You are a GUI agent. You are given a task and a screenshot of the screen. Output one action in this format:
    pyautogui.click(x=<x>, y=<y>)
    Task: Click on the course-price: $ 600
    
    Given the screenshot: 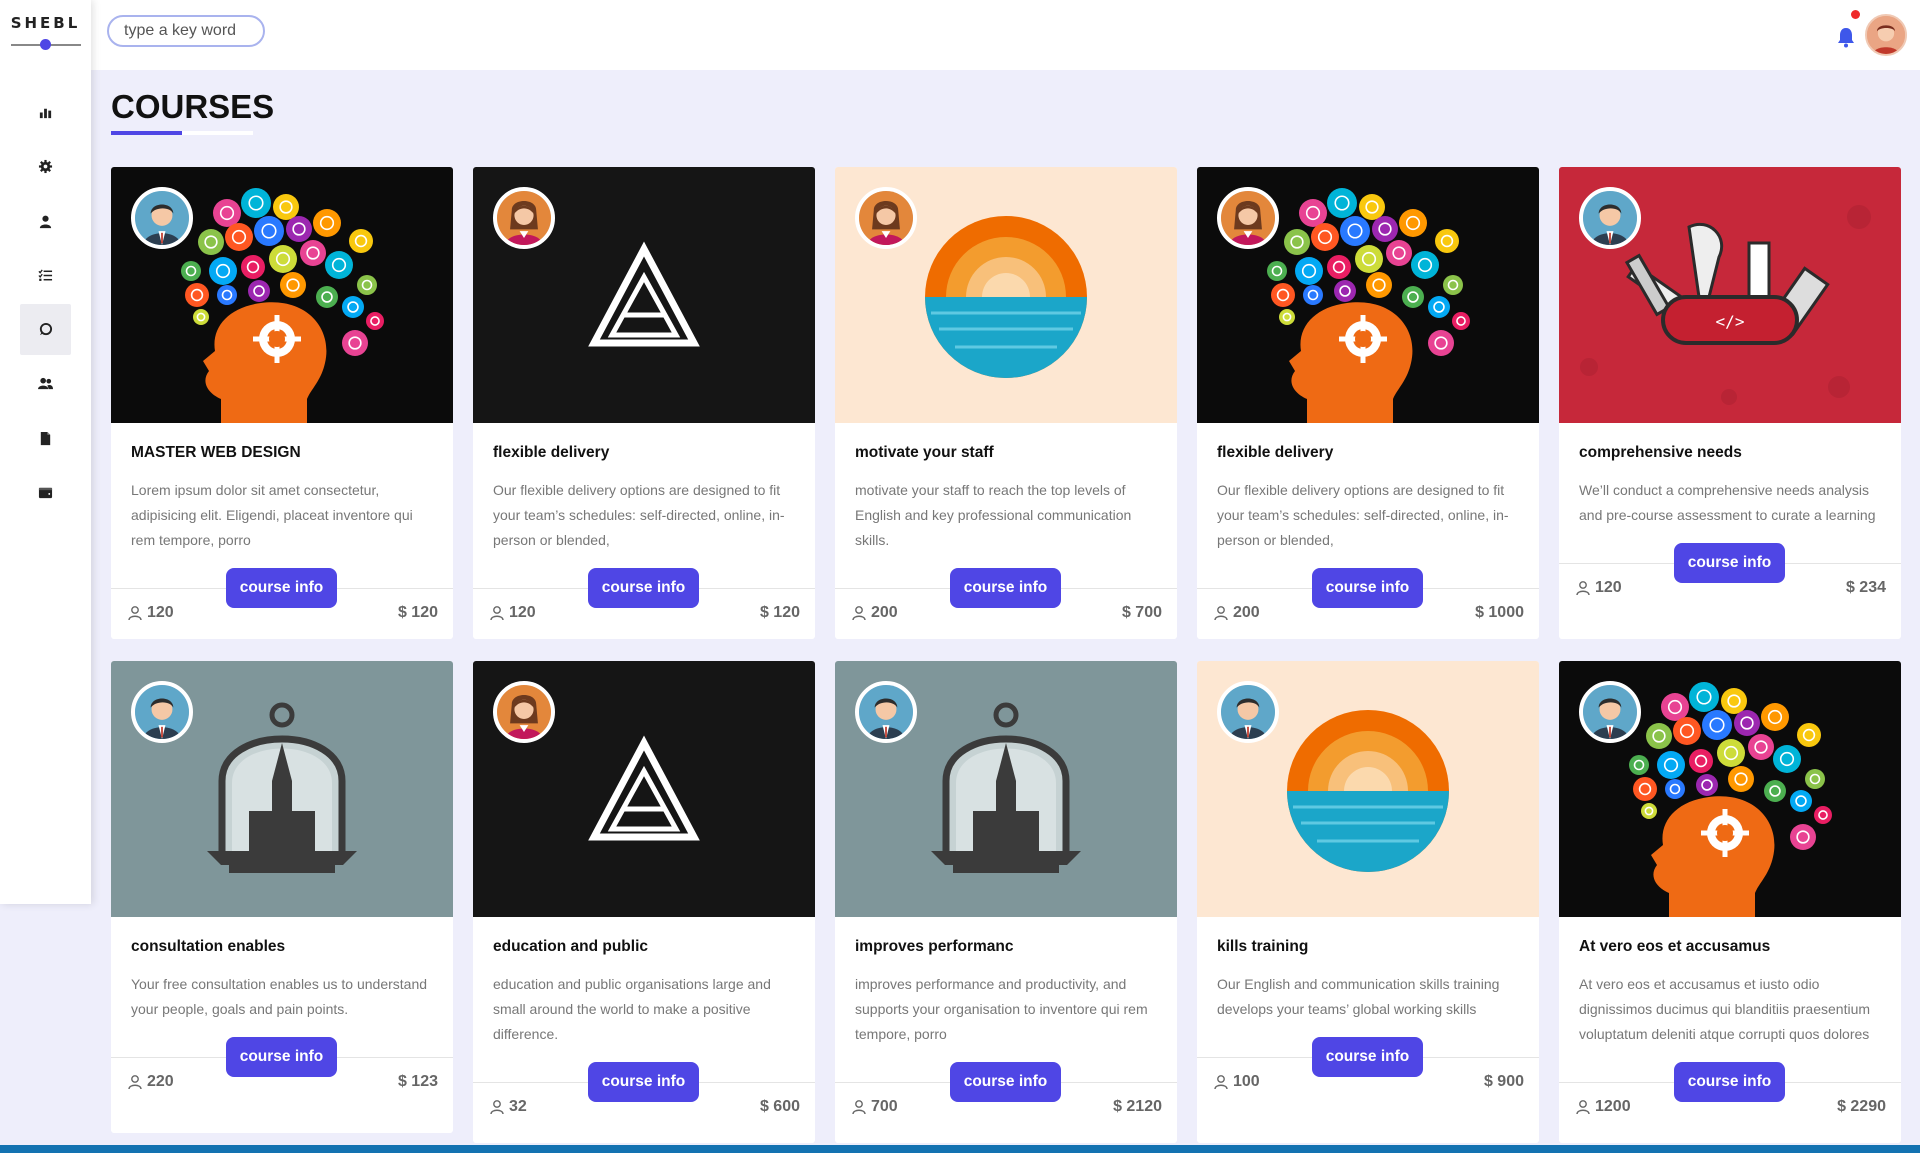 What is the action you would take?
    pyautogui.click(x=779, y=1106)
    